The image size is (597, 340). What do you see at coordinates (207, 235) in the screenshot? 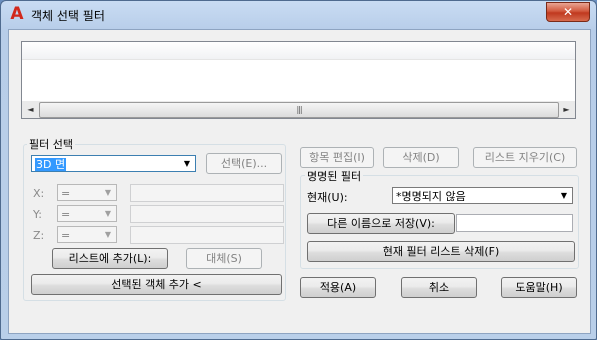
I see `z-value-field` at bounding box center [207, 235].